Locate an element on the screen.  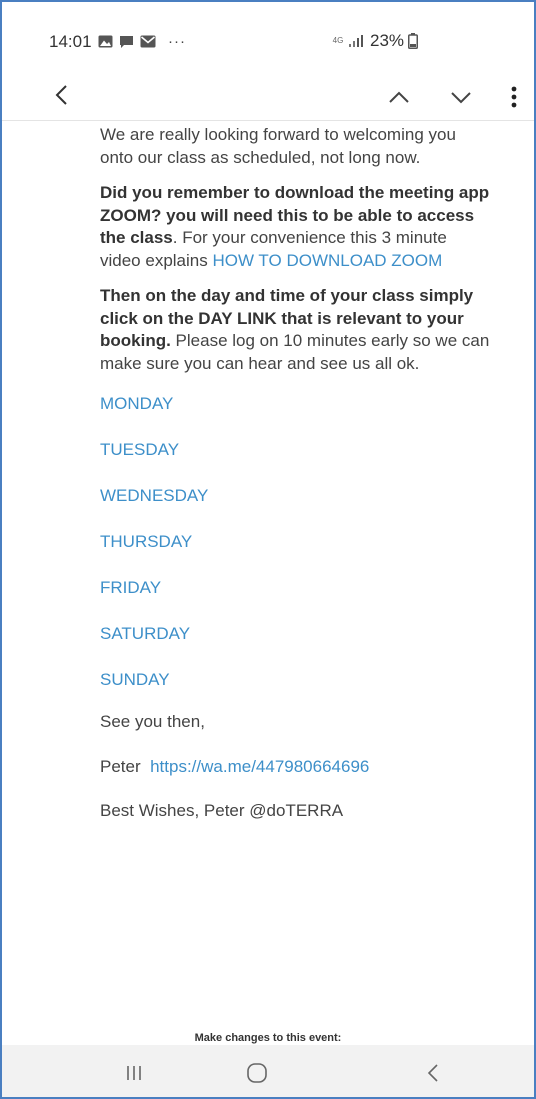
status-indicators: 4G 23% is located at coordinates (375, 41).